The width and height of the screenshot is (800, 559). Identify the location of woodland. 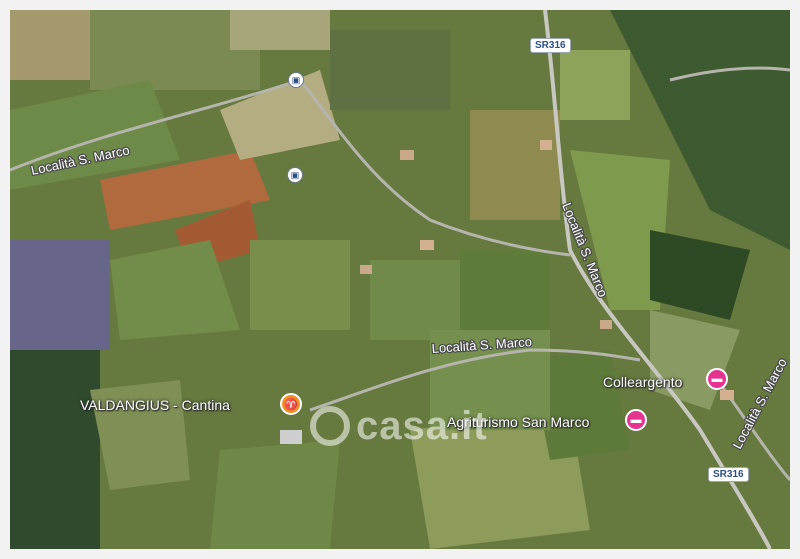
(55, 449).